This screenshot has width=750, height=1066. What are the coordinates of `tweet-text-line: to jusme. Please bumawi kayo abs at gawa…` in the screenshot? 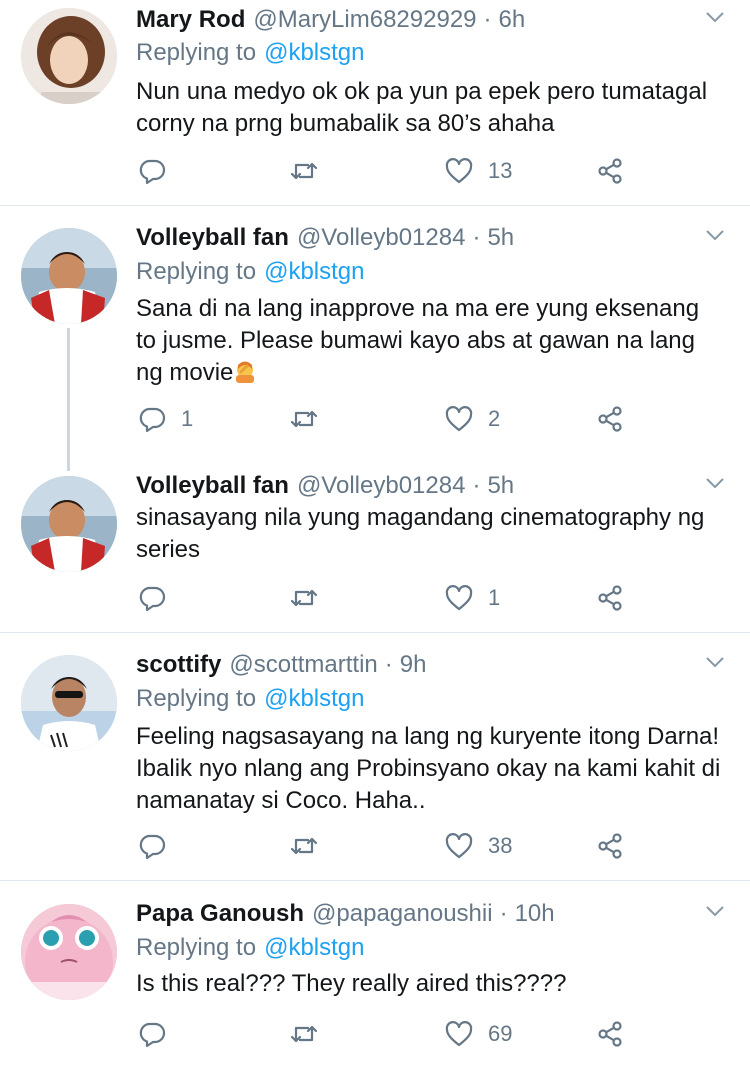 It's located at (415, 340).